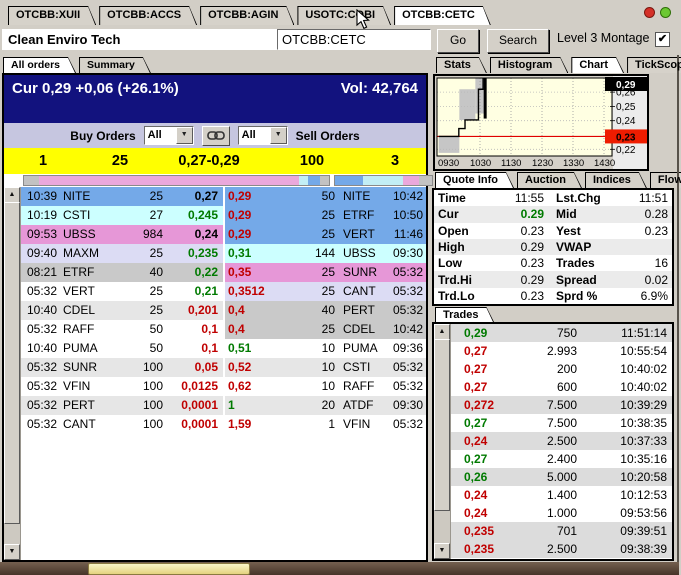  What do you see at coordinates (654, 65) in the screenshot?
I see `tab-tickscope: TickScope` at bounding box center [654, 65].